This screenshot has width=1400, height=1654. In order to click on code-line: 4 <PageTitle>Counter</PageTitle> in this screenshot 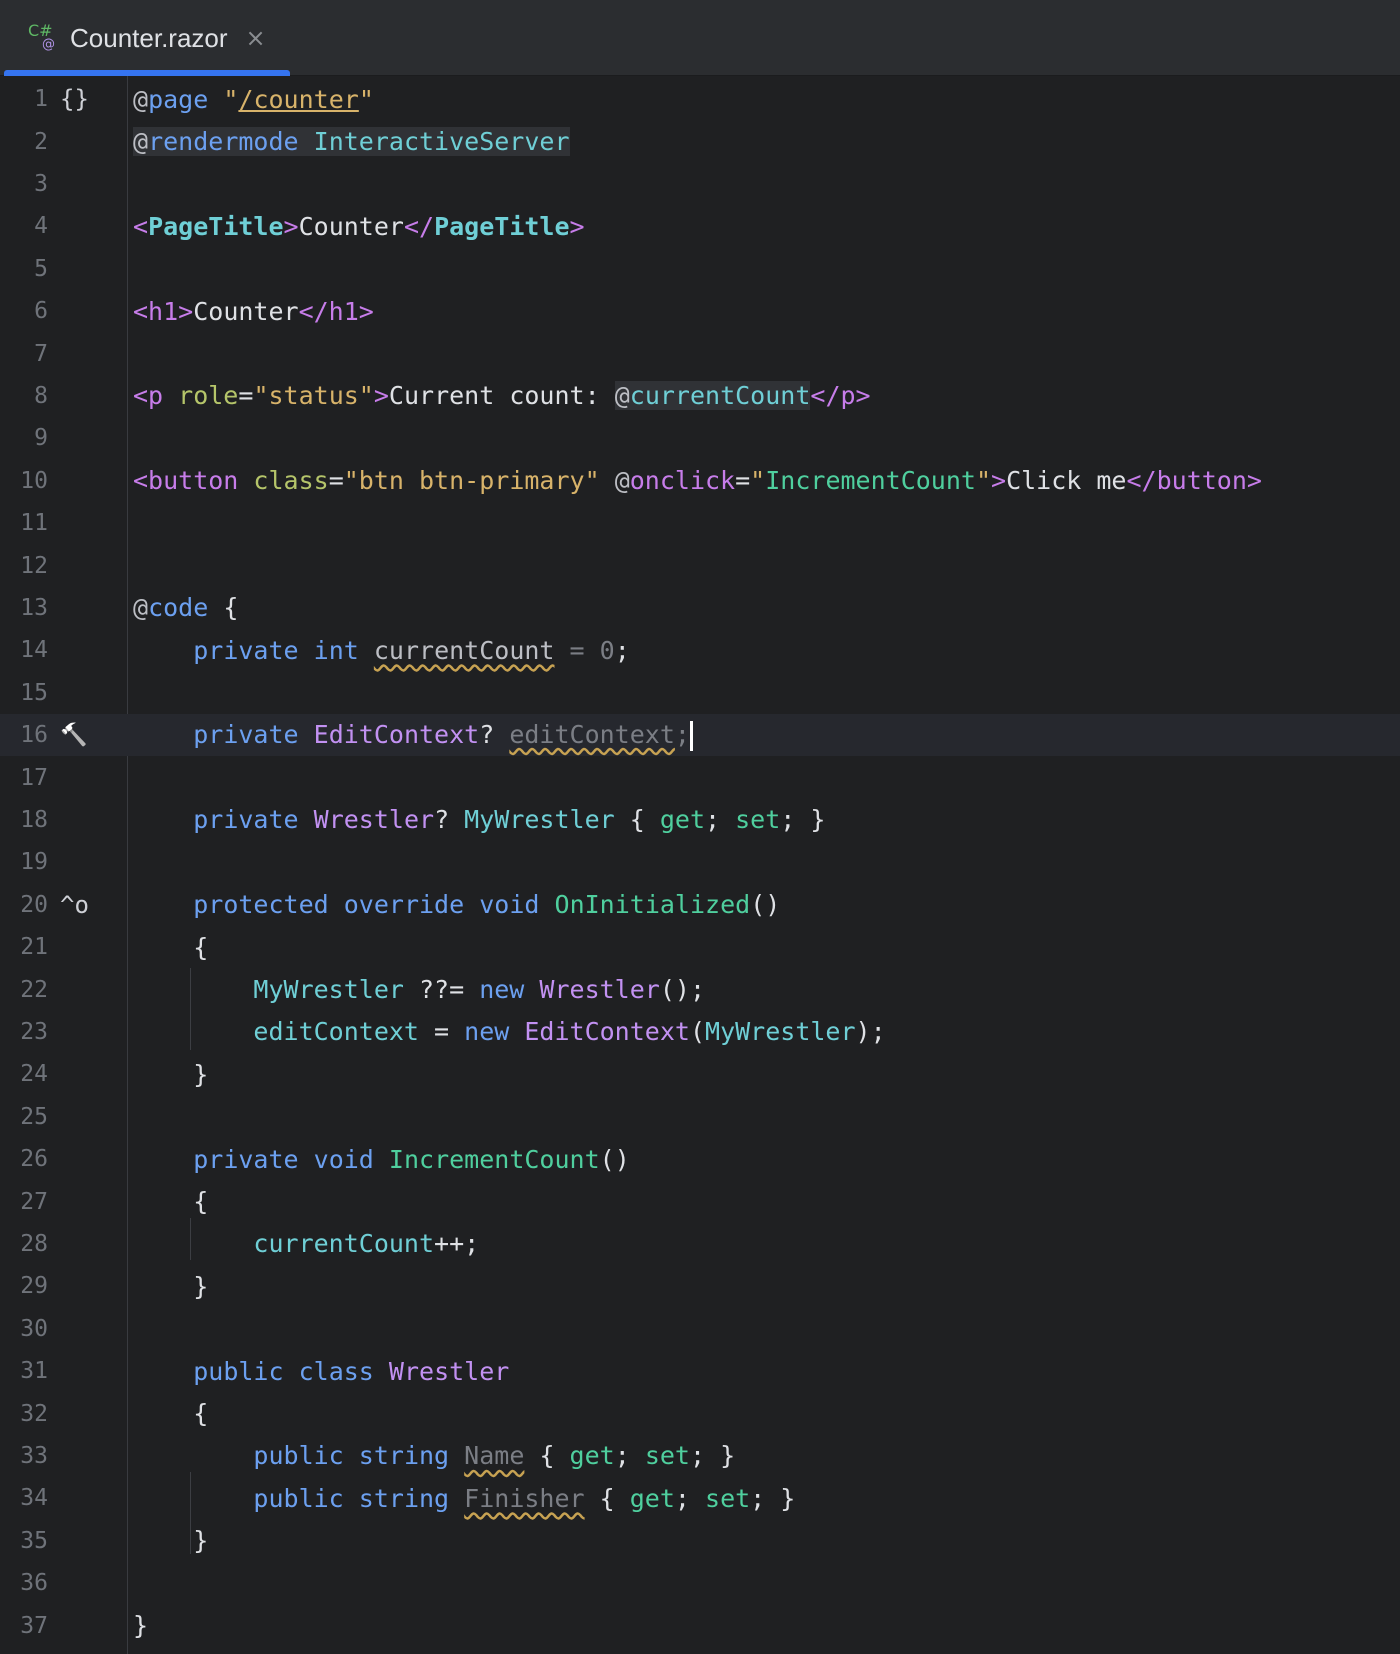, I will do `click(700, 226)`.